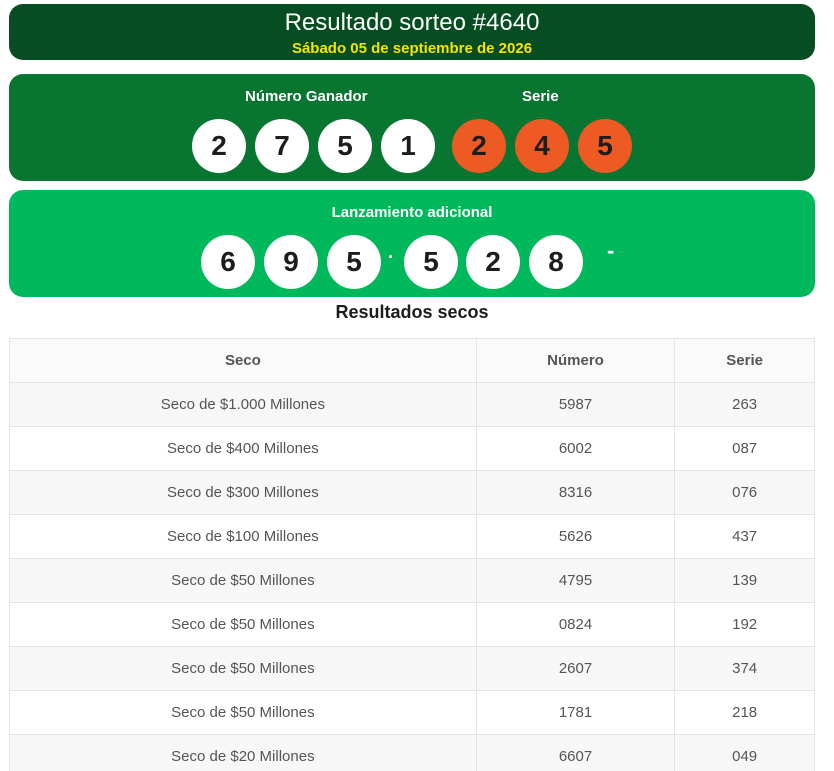  What do you see at coordinates (306, 96) in the screenshot?
I see `winning-number-label: Número Ganador` at bounding box center [306, 96].